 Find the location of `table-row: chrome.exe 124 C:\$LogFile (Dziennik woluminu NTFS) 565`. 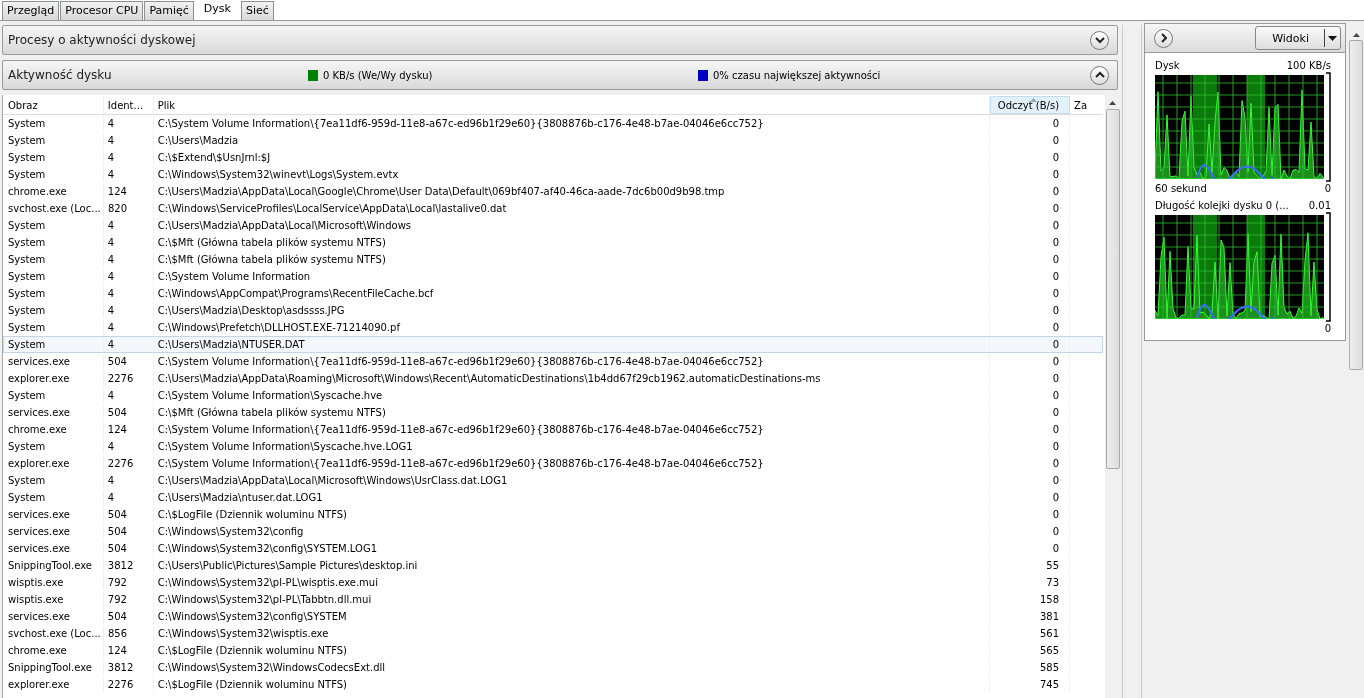

table-row: chrome.exe 124 C:\$LogFile (Dziennik woluminu NTFS) 565 is located at coordinates (553, 650).